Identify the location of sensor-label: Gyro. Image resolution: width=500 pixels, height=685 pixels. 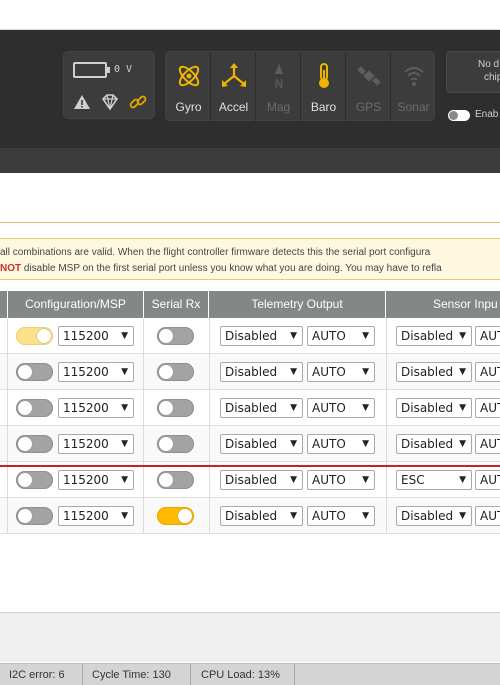
(188, 107).